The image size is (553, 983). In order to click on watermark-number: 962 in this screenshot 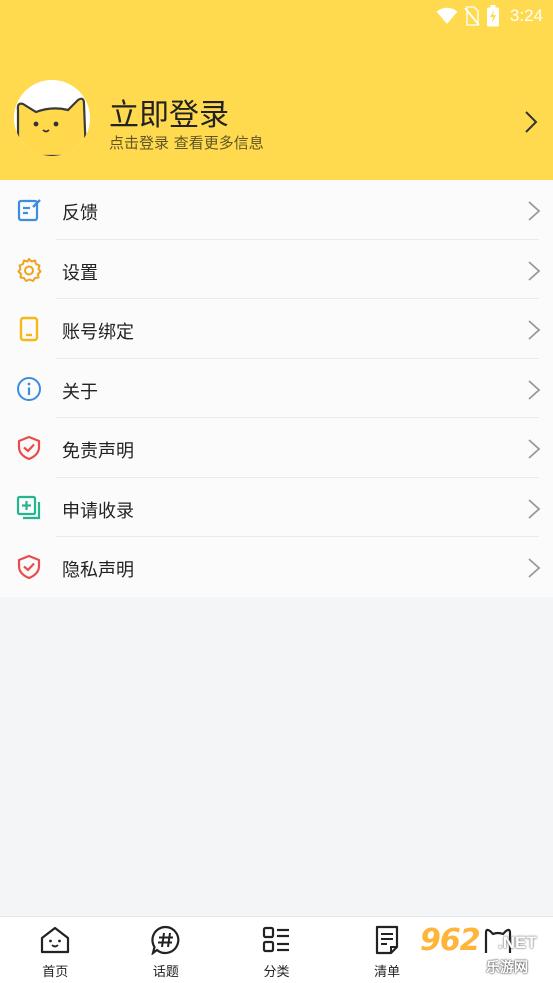, I will do `click(450, 940)`.